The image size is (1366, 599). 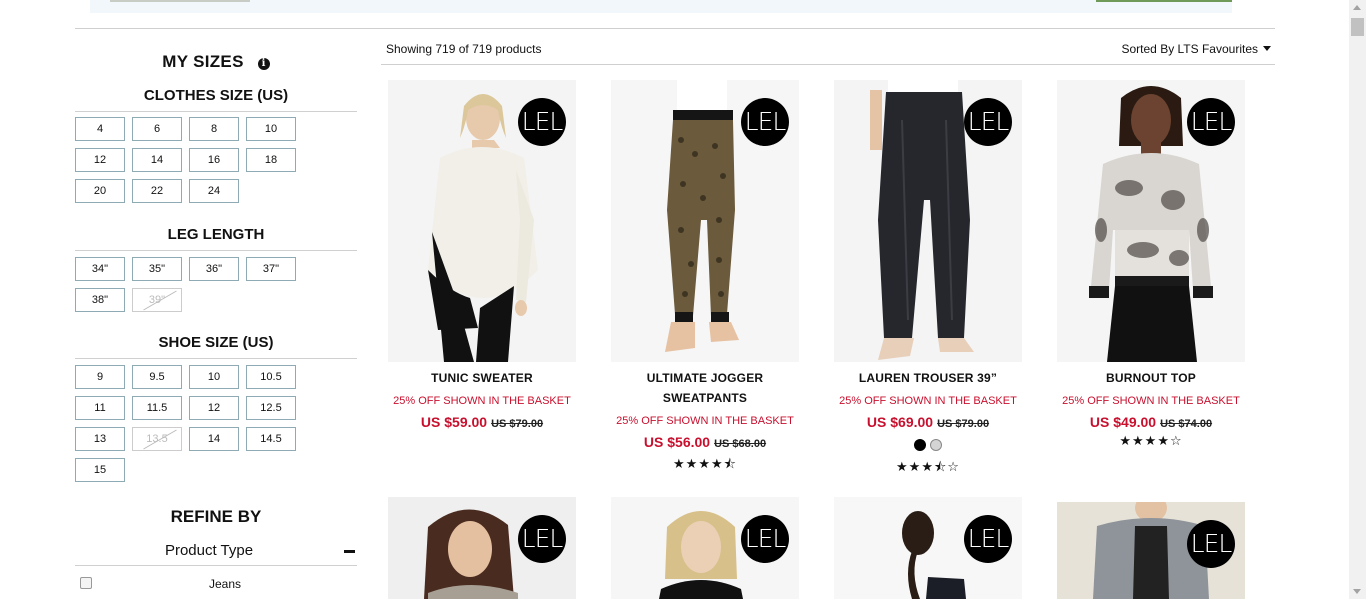 I want to click on size-option: 34", so click(x=100, y=269).